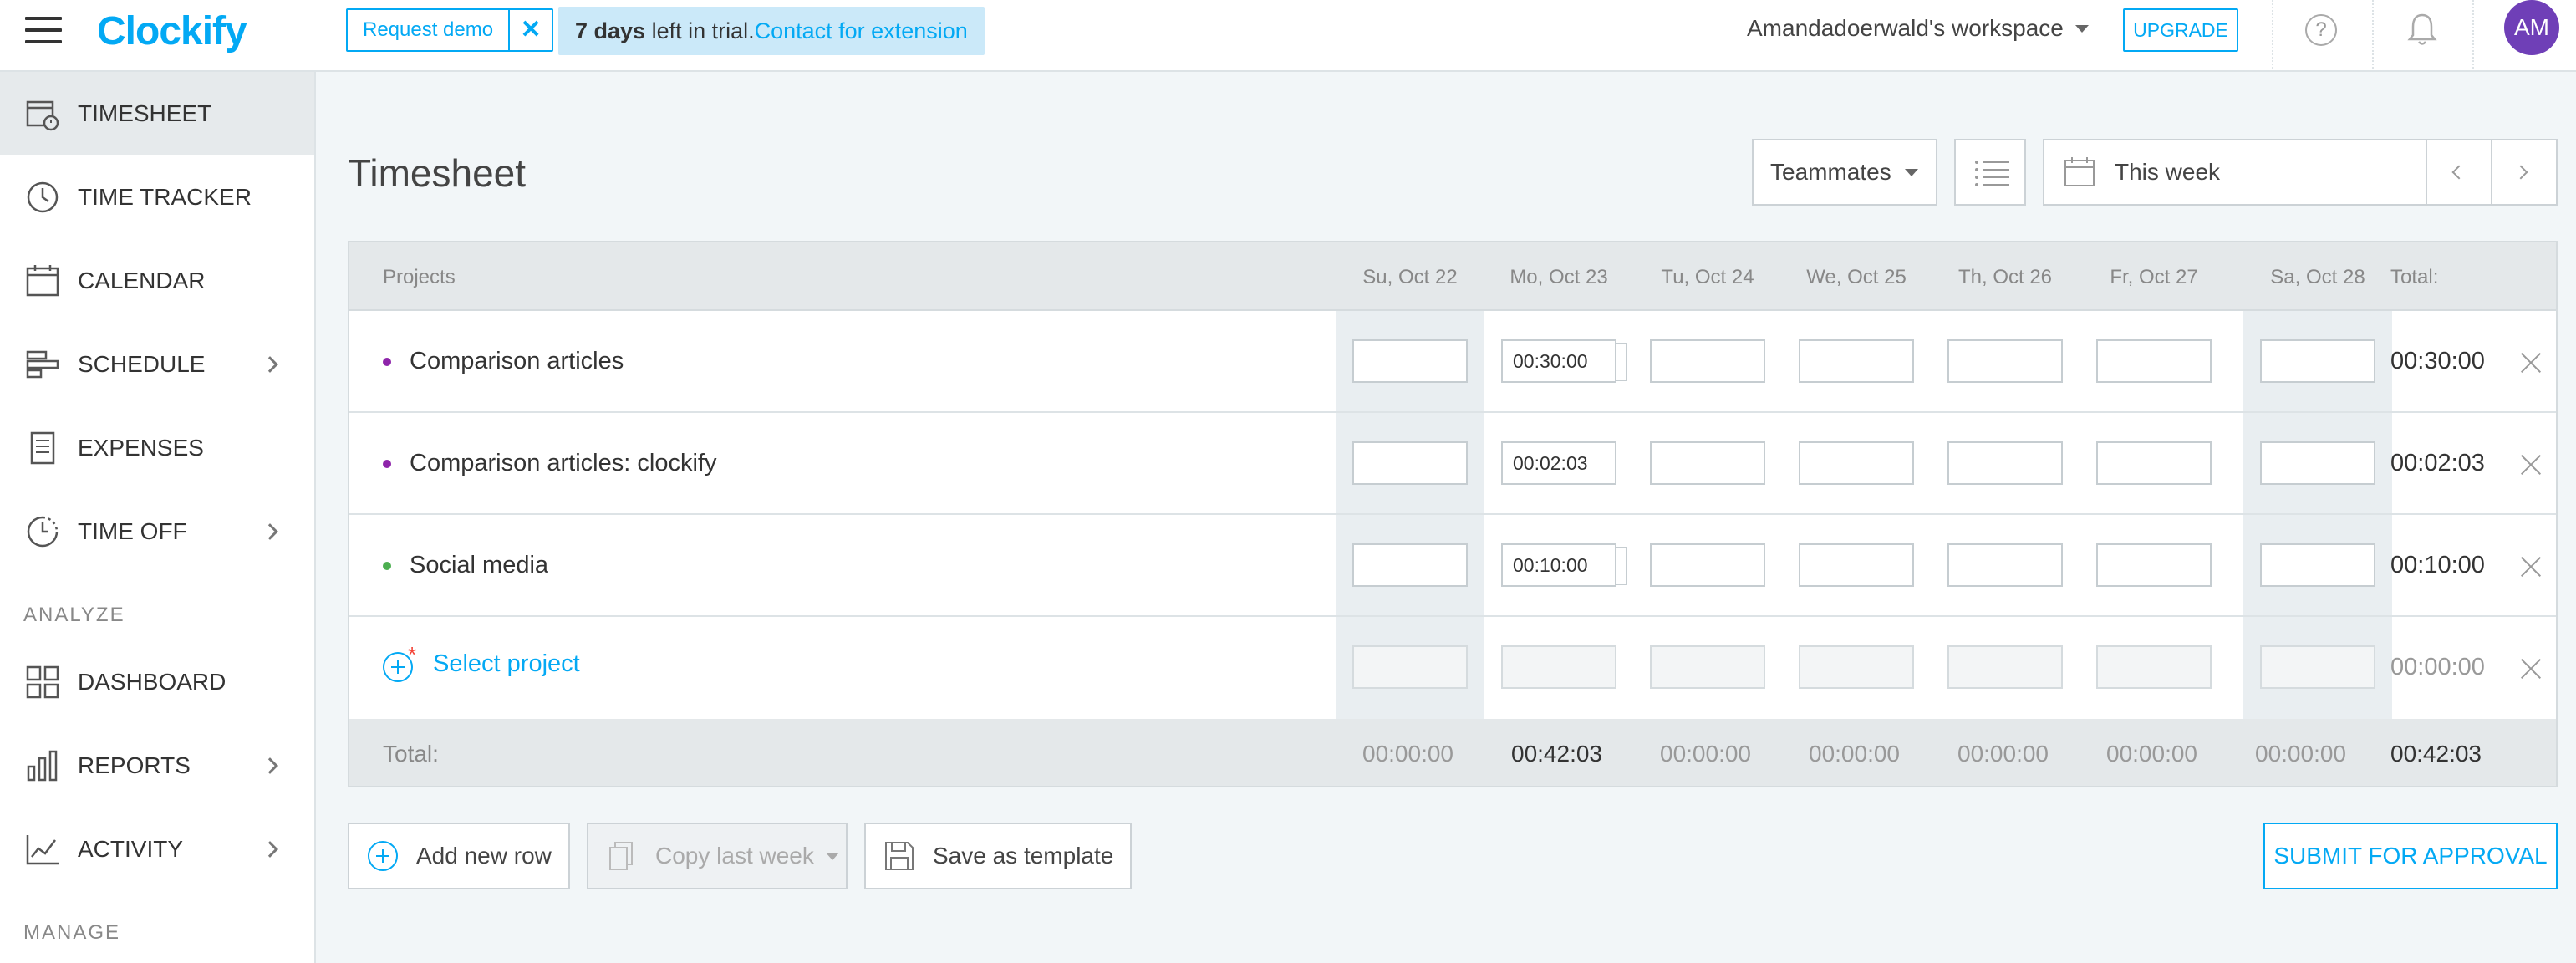 The width and height of the screenshot is (2576, 963). I want to click on footer-total-label: Total:, so click(411, 754).